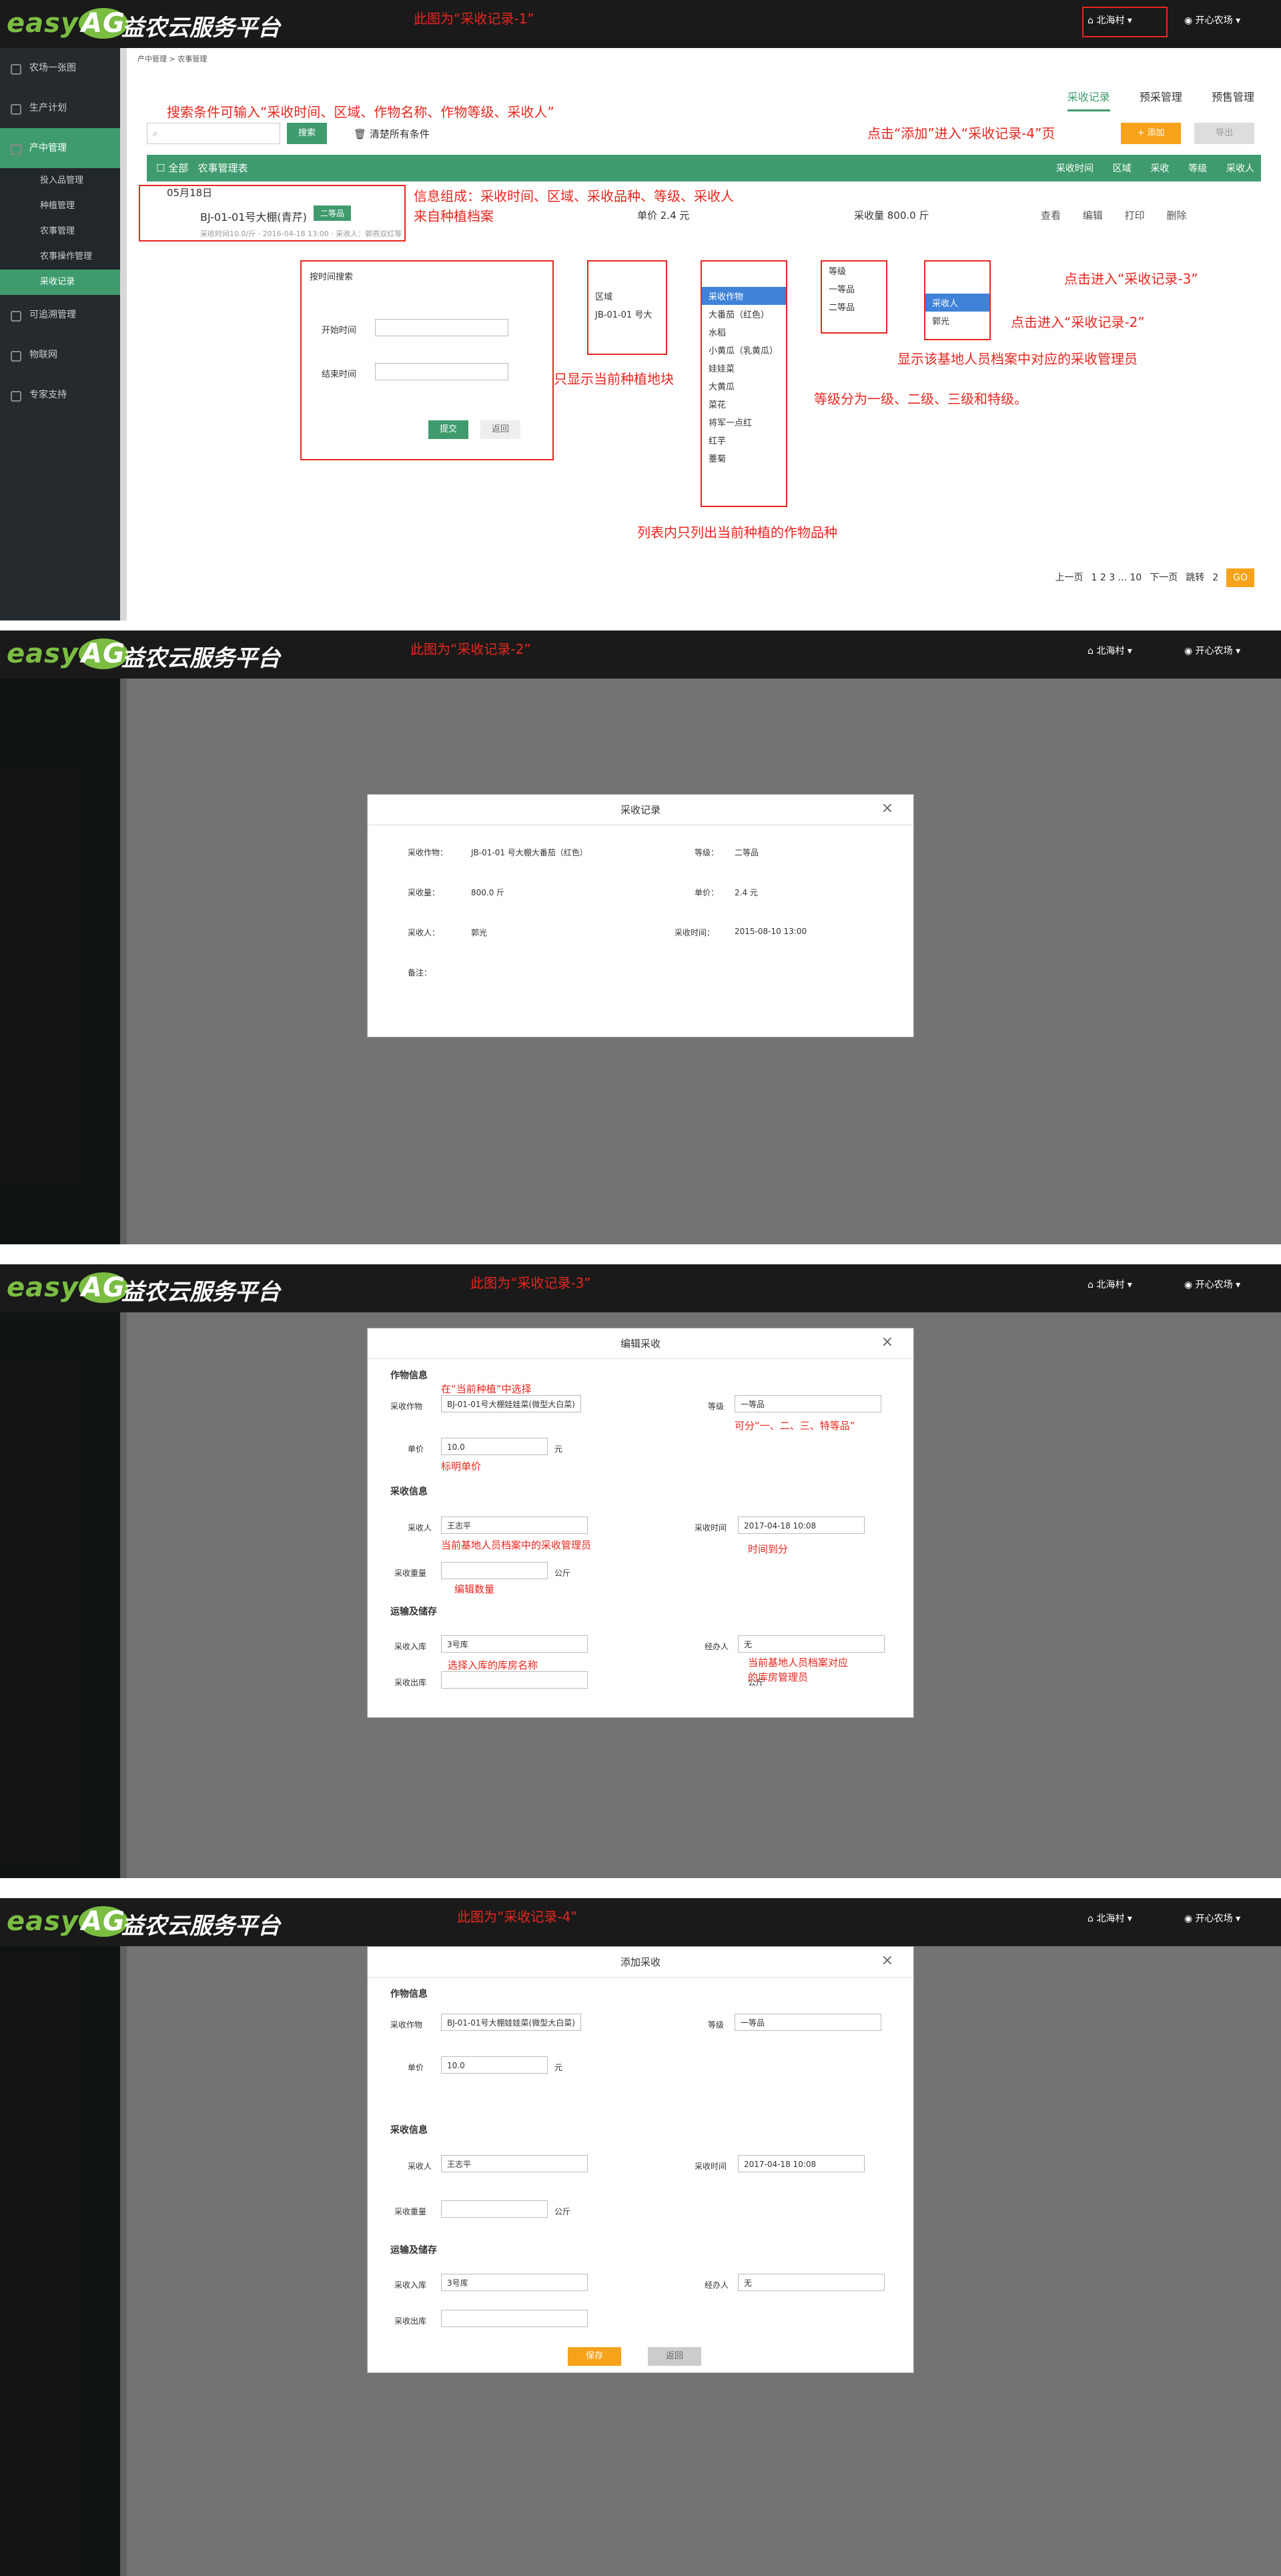 This screenshot has height=2576, width=1281. Describe the element at coordinates (1233, 98) in the screenshot. I see `tab-presale: 预售管理` at that location.